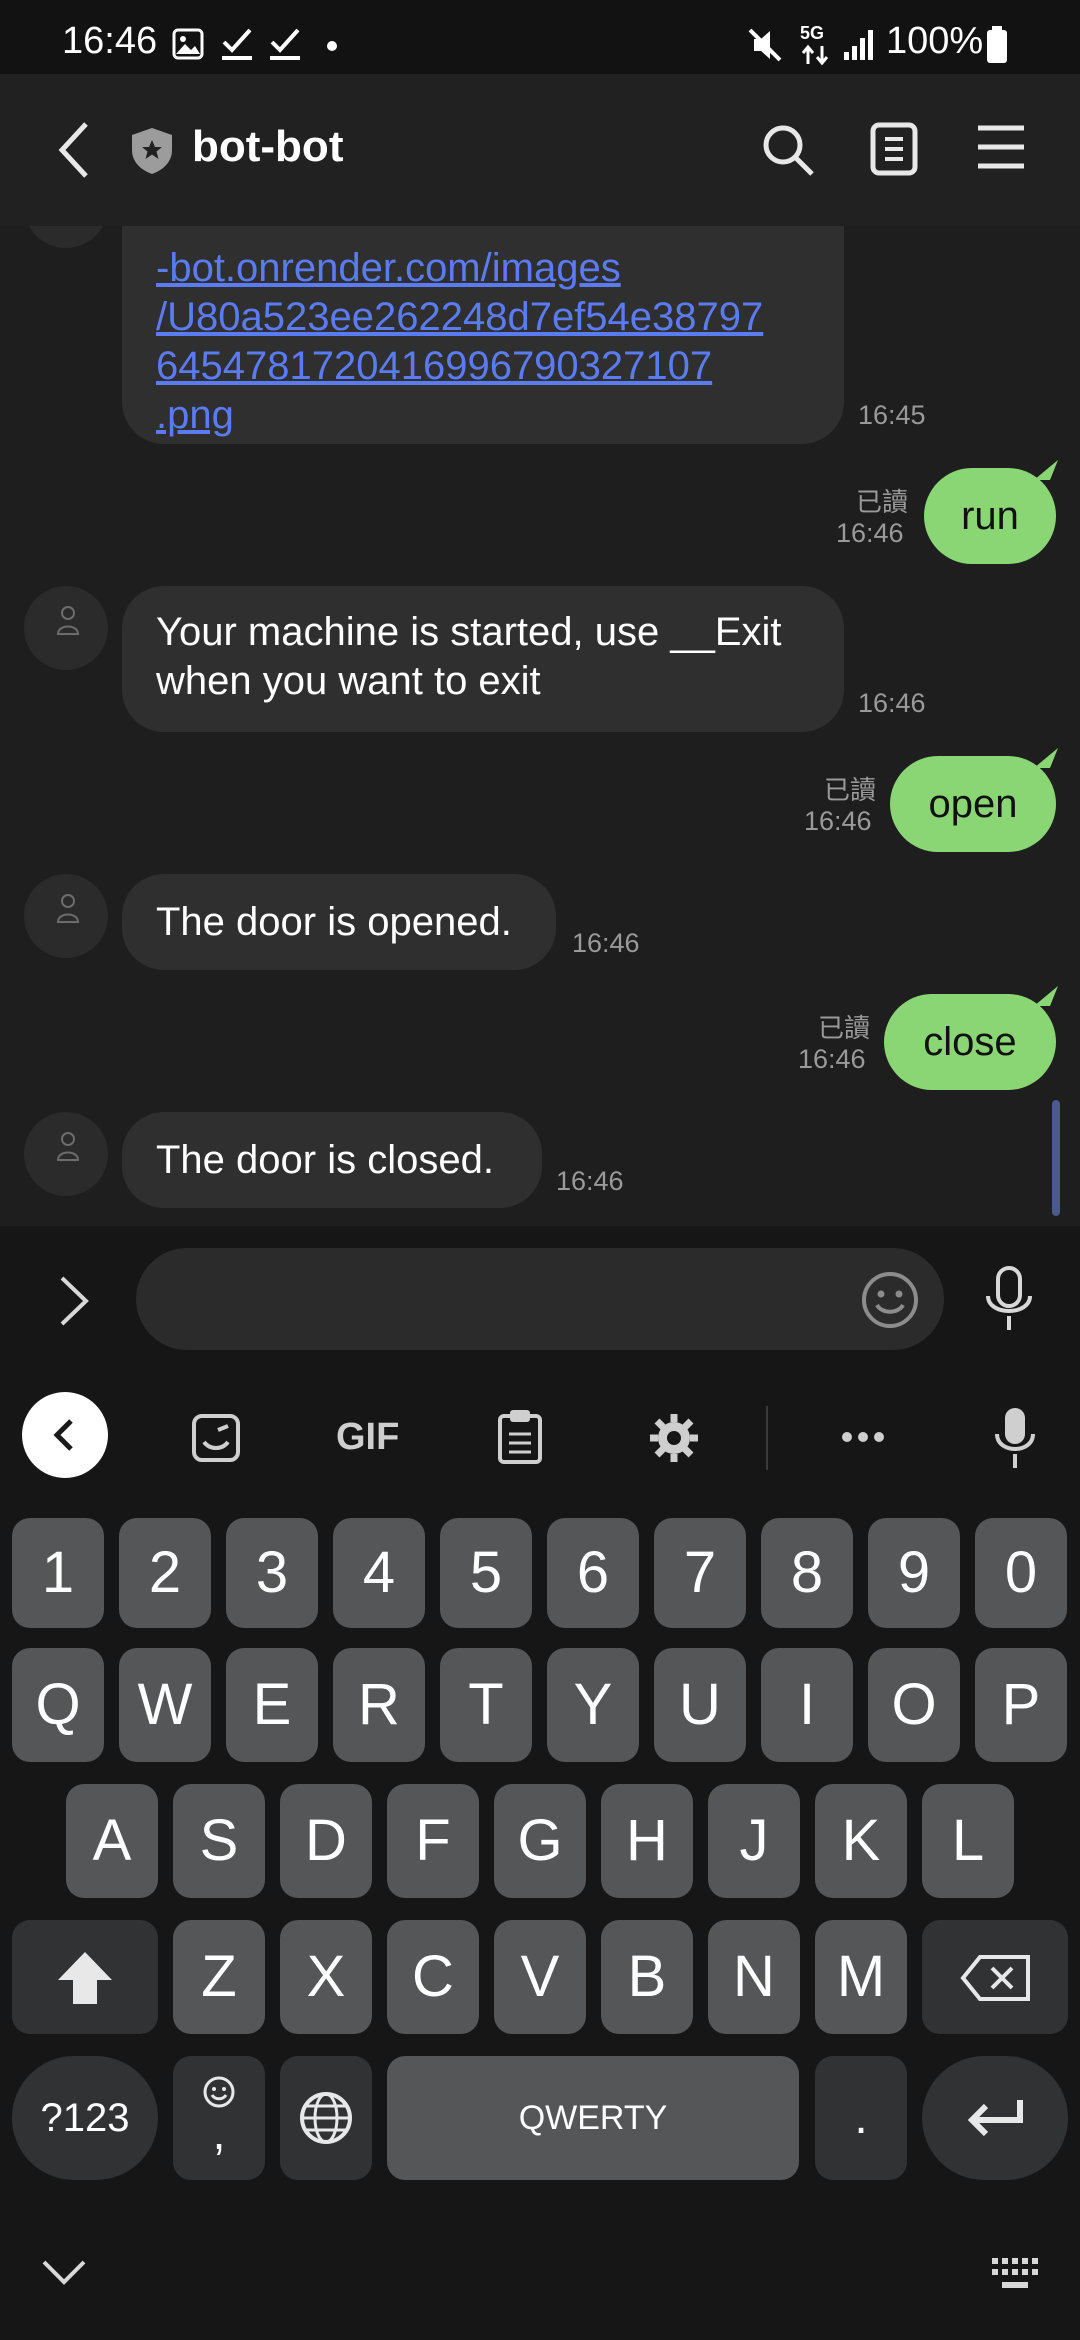  Describe the element at coordinates (188, 44) in the screenshot. I see `gallery-icon` at that location.